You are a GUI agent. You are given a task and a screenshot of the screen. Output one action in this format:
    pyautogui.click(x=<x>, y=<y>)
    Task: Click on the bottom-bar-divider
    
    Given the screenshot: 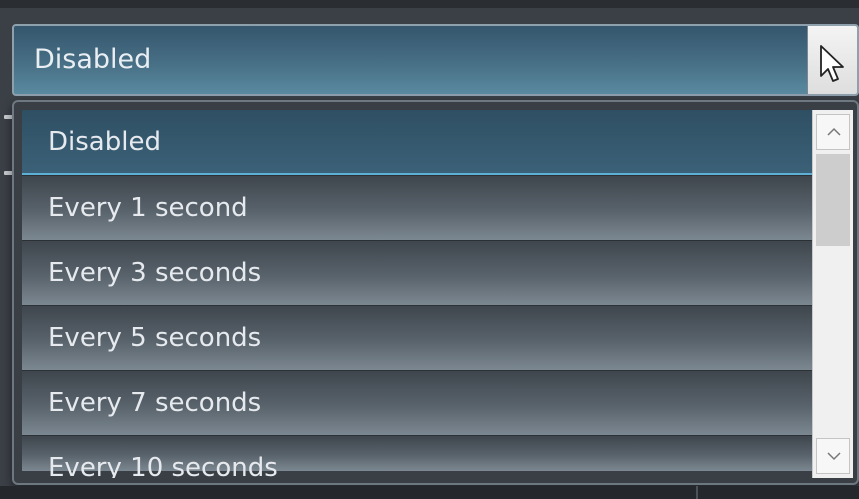 What is the action you would take?
    pyautogui.click(x=697, y=492)
    